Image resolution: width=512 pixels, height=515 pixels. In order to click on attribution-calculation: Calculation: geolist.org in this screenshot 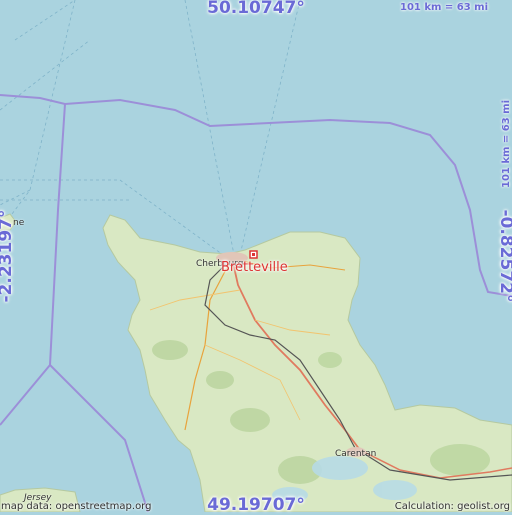, I will do `click(452, 506)`.